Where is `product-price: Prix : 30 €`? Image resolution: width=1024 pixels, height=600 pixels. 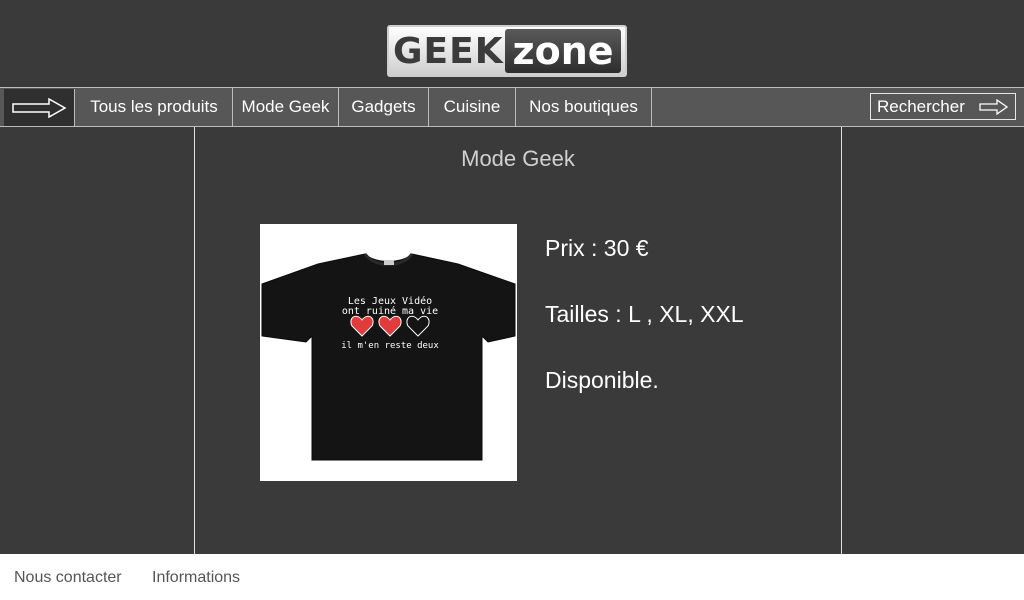
product-price: Prix : 30 € is located at coordinates (597, 248).